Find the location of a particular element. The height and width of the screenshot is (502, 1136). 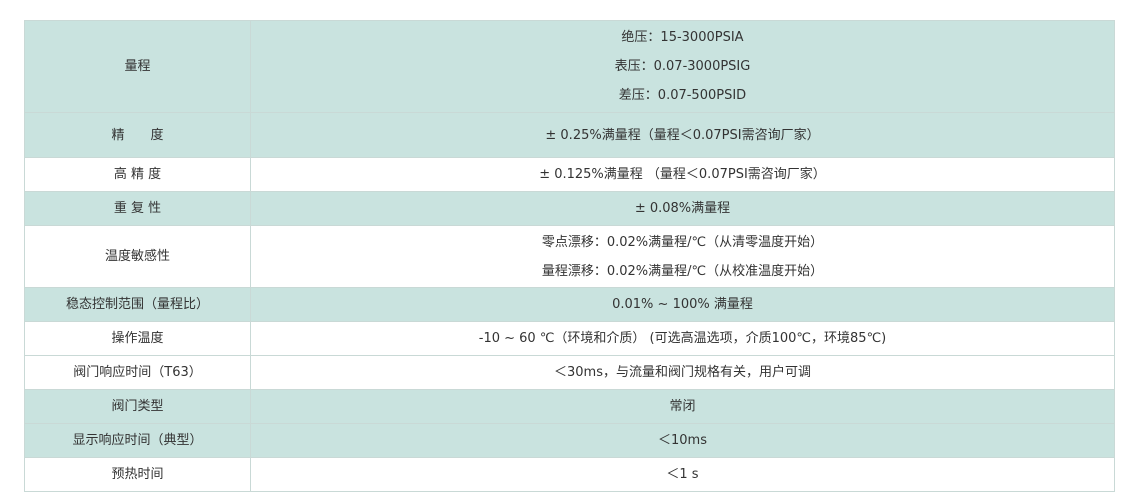

row-value: ＜10ms is located at coordinates (682, 440).